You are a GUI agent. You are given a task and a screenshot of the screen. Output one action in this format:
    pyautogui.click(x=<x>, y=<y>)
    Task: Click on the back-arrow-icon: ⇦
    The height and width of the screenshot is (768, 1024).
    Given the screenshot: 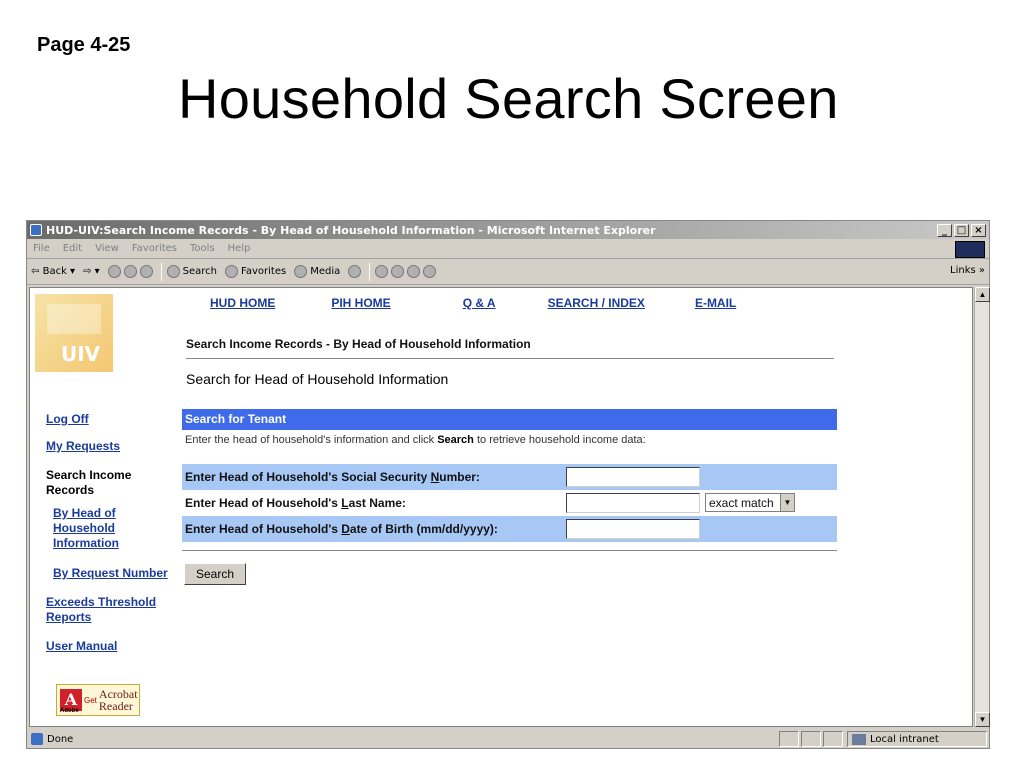 What is the action you would take?
    pyautogui.click(x=35, y=271)
    